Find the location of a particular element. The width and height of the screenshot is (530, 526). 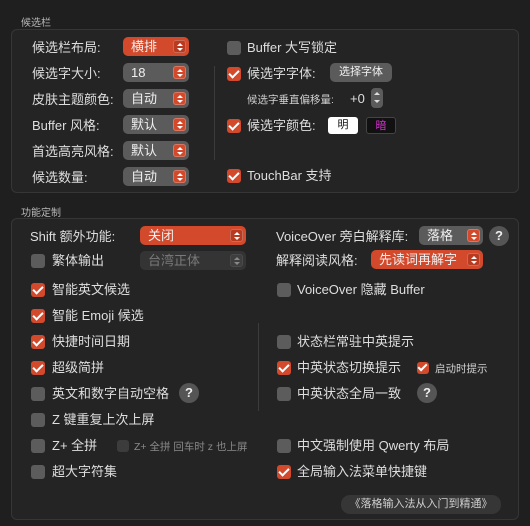

force-qwerty-checkbox is located at coordinates (284, 446).